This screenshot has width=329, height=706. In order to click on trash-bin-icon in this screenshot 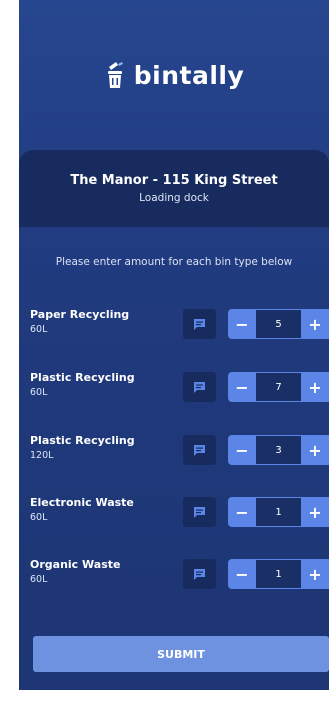, I will do `click(115, 75)`.